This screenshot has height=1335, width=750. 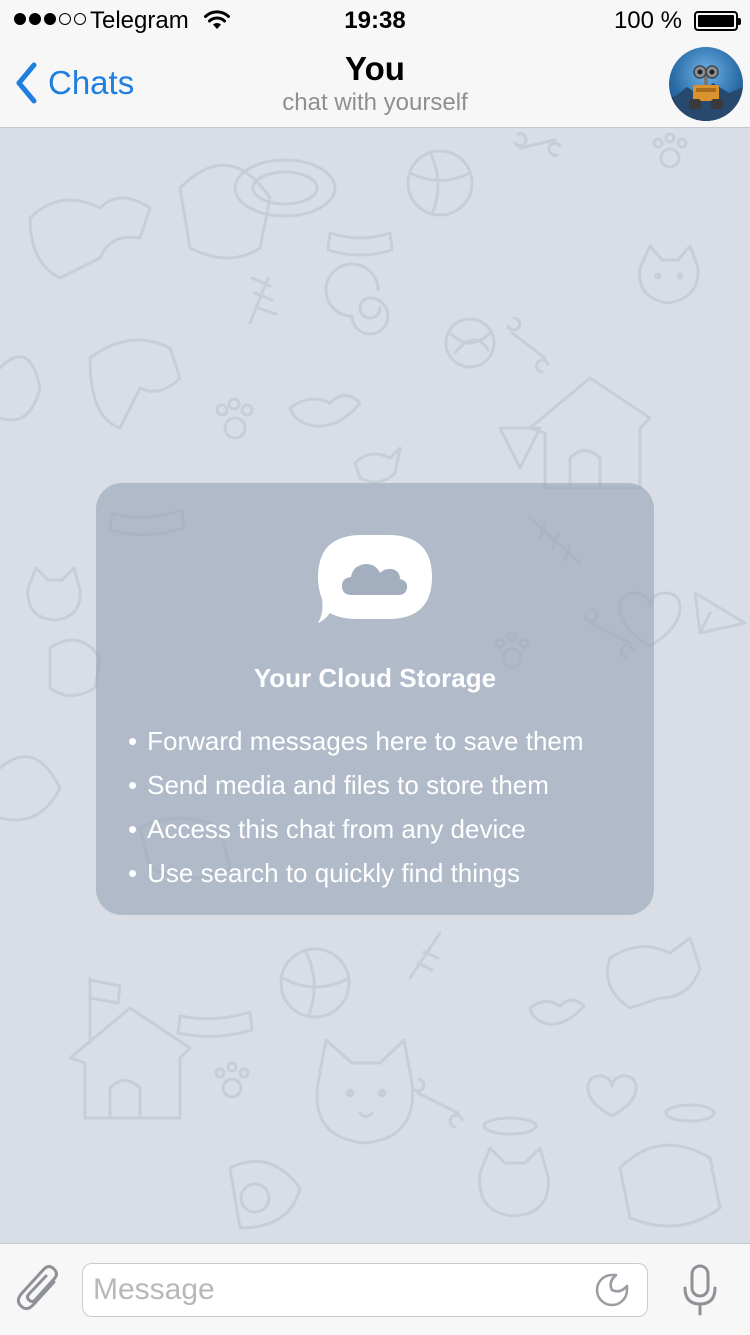 What do you see at coordinates (356, 785) in the screenshot?
I see `list-item: Send media and files to store them` at bounding box center [356, 785].